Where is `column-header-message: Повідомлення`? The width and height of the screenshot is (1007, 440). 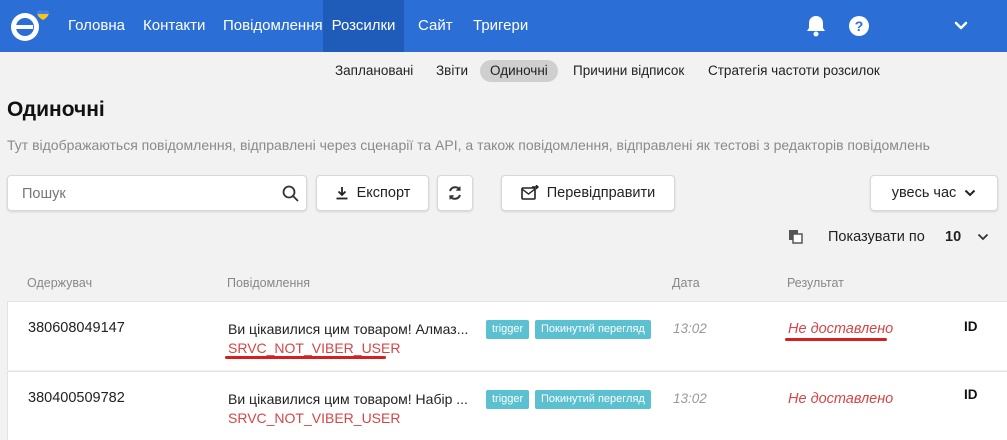 column-header-message: Повідомлення is located at coordinates (269, 283).